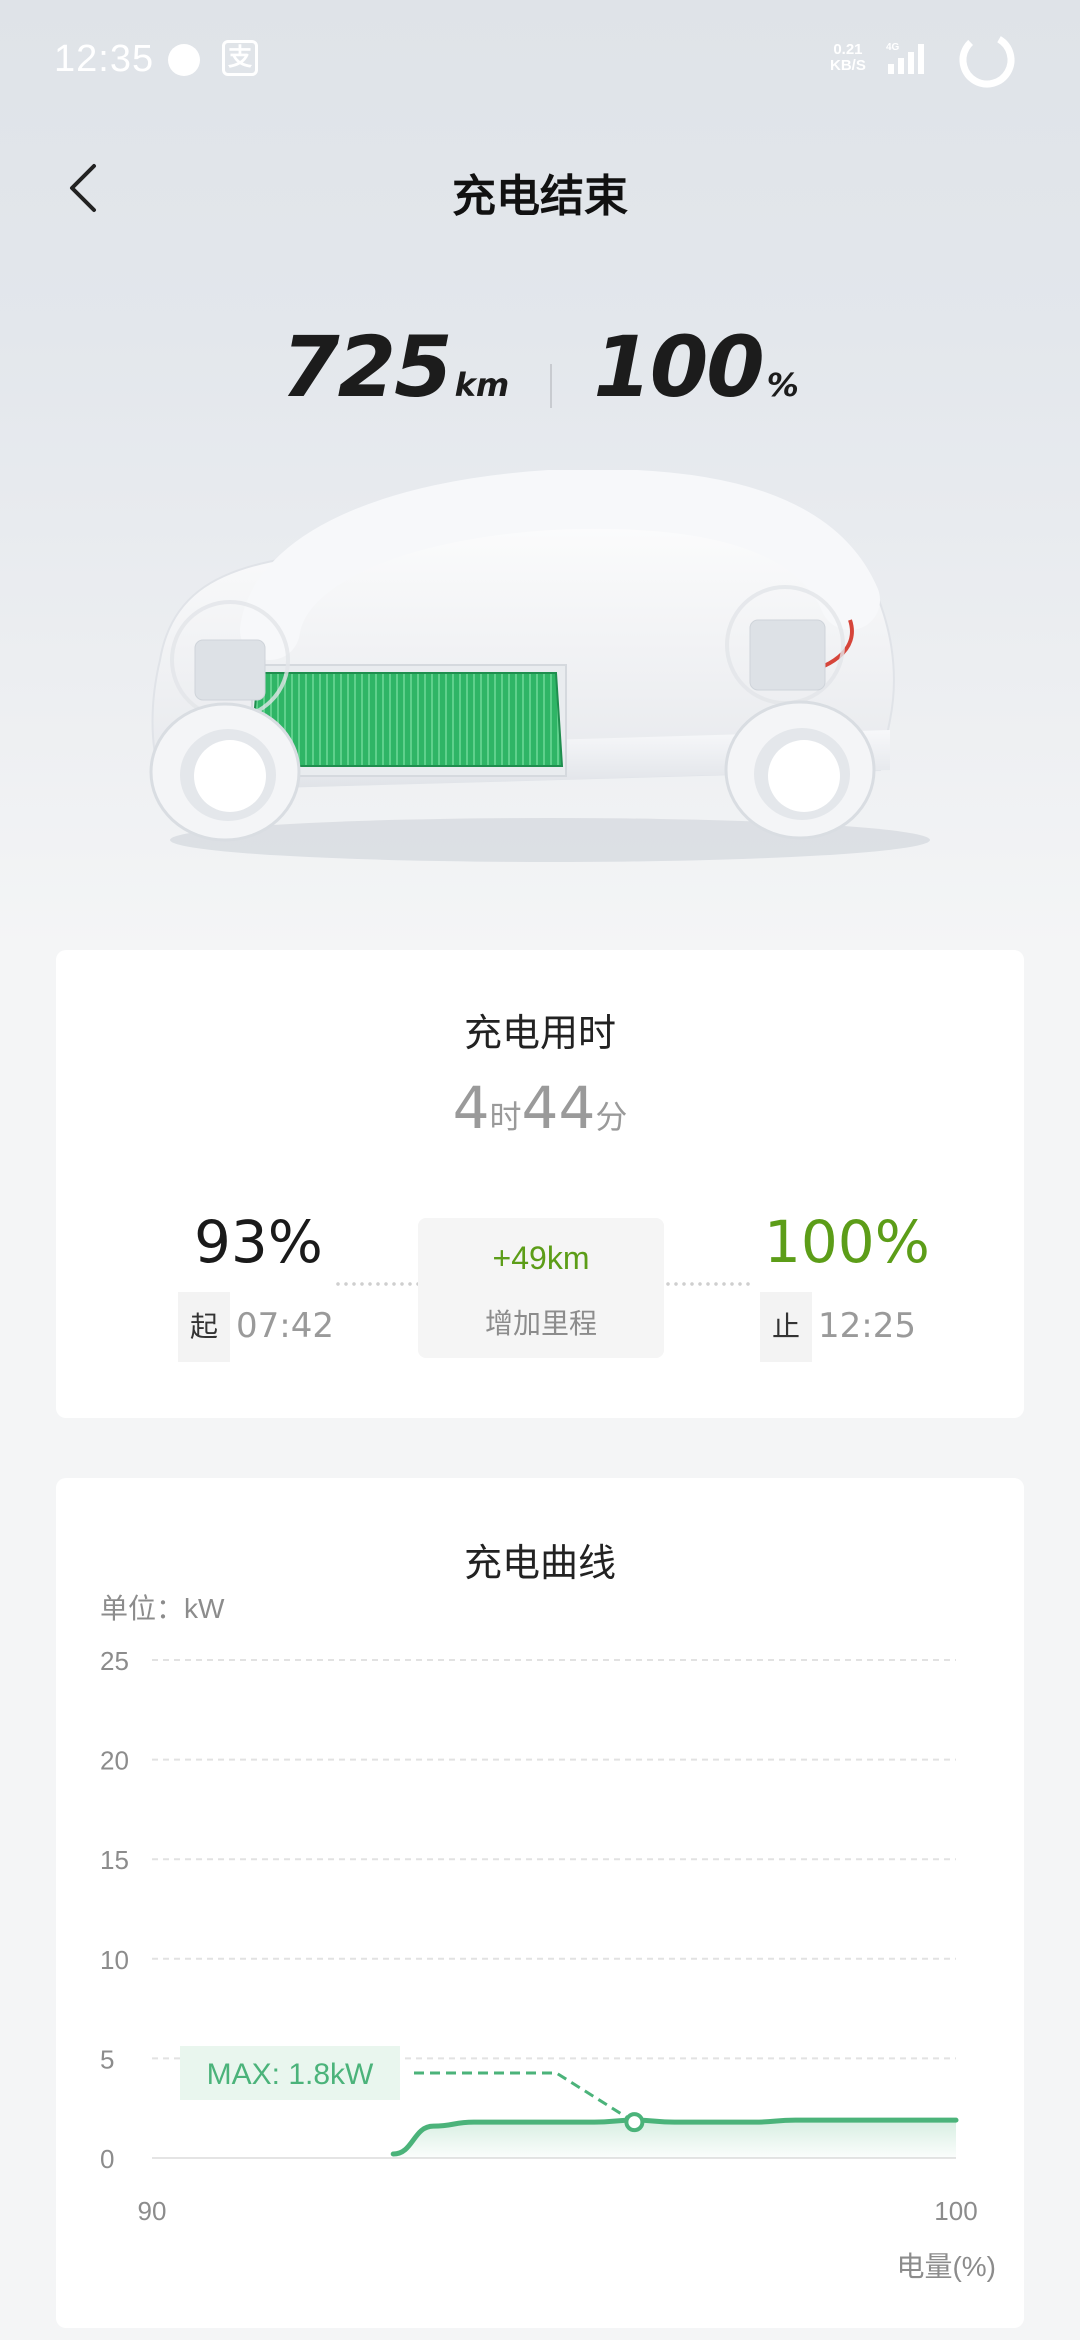 Image resolution: width=1080 pixels, height=2340 pixels. Describe the element at coordinates (848, 65) in the screenshot. I see `network-speed-unit: KB/S` at that location.